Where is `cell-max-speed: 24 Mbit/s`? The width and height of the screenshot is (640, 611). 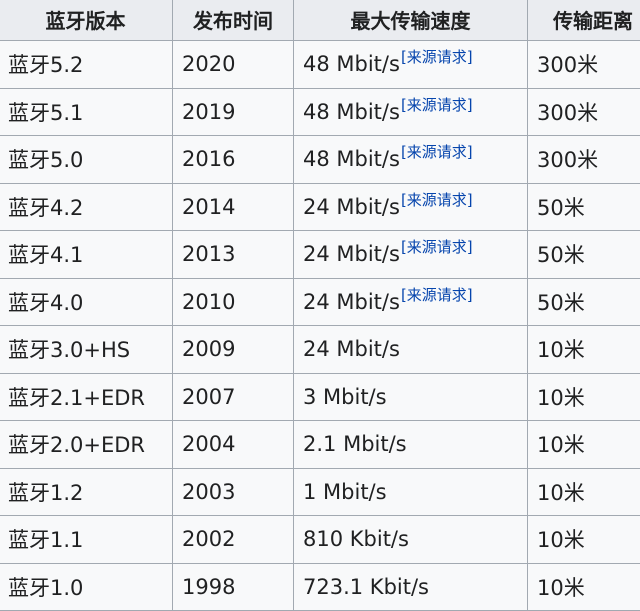 cell-max-speed: 24 Mbit/s is located at coordinates (411, 350).